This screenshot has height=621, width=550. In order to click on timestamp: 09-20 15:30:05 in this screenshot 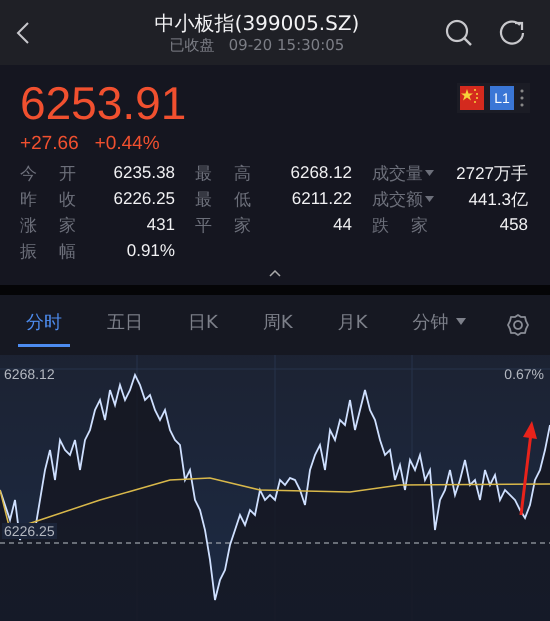, I will do `click(286, 45)`.